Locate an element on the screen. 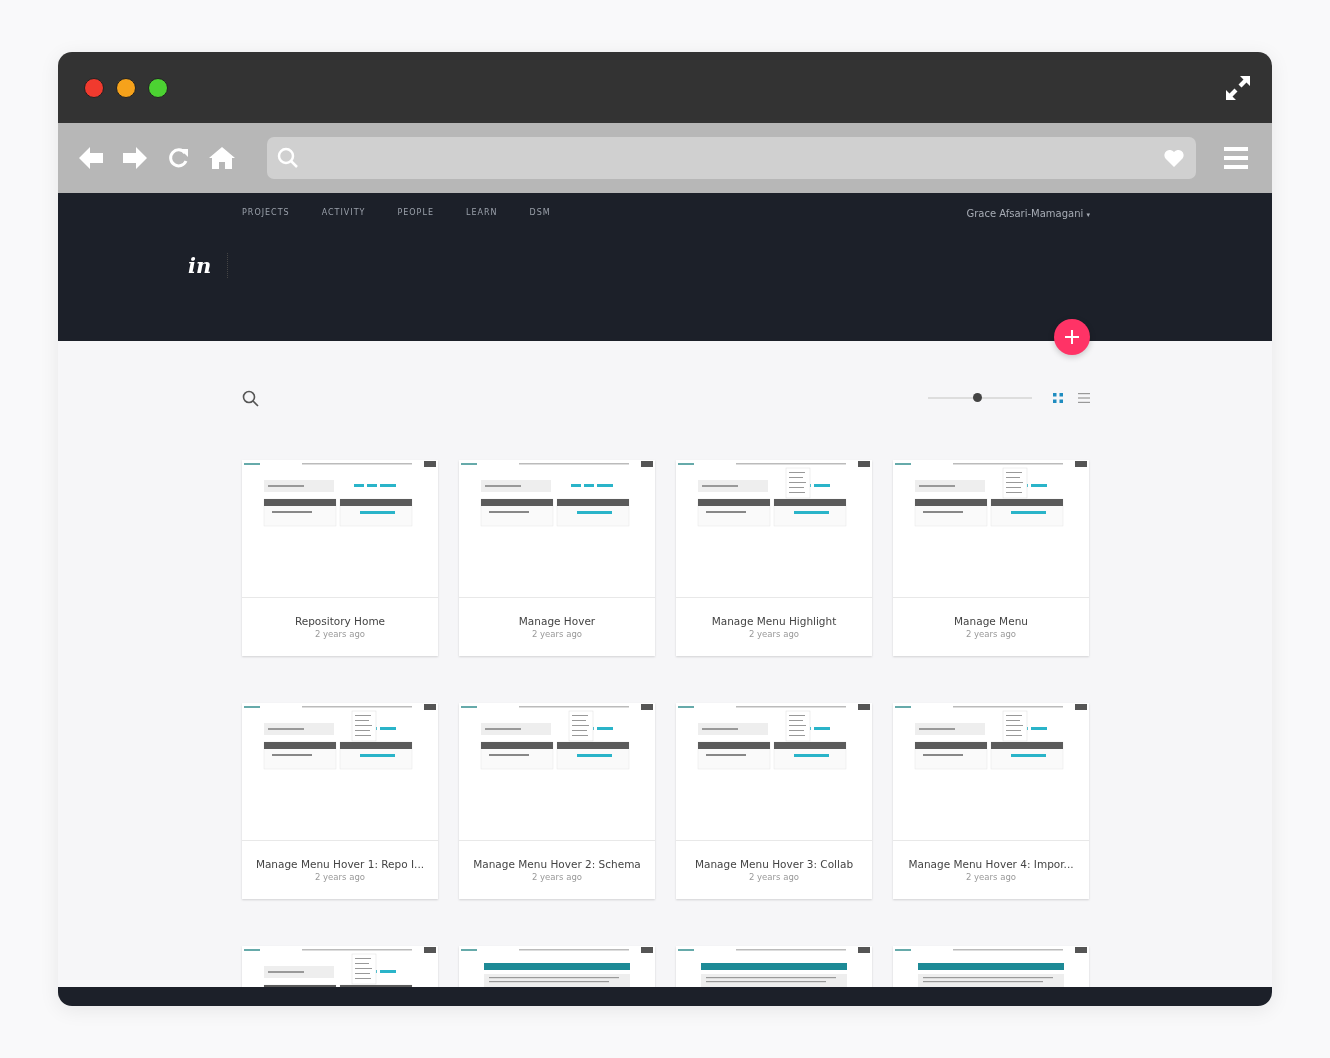 Image resolution: width=1330 pixels, height=1058 pixels. screen-title: Manage Menu Highlight is located at coordinates (774, 621).